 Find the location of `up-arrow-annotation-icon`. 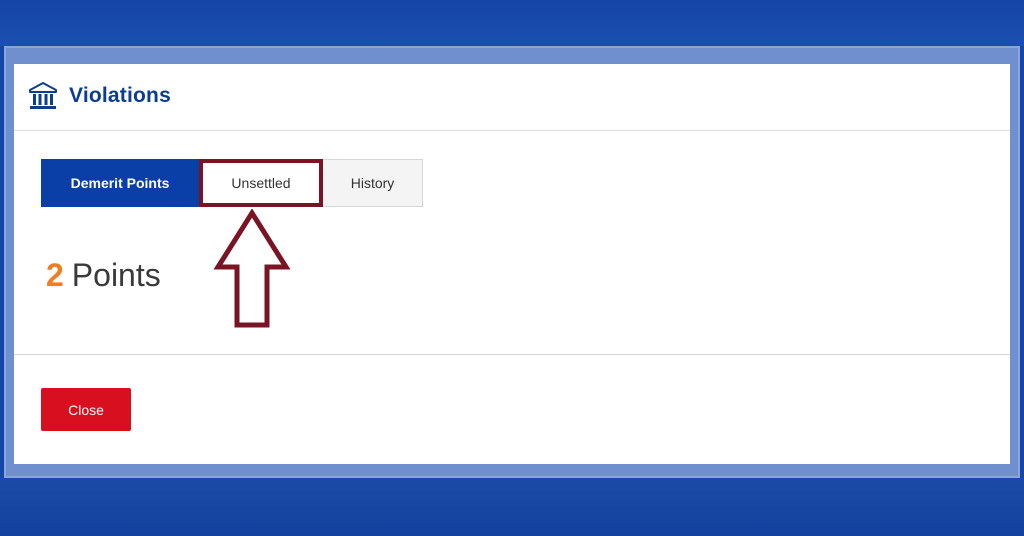

up-arrow-annotation-icon is located at coordinates (252, 268).